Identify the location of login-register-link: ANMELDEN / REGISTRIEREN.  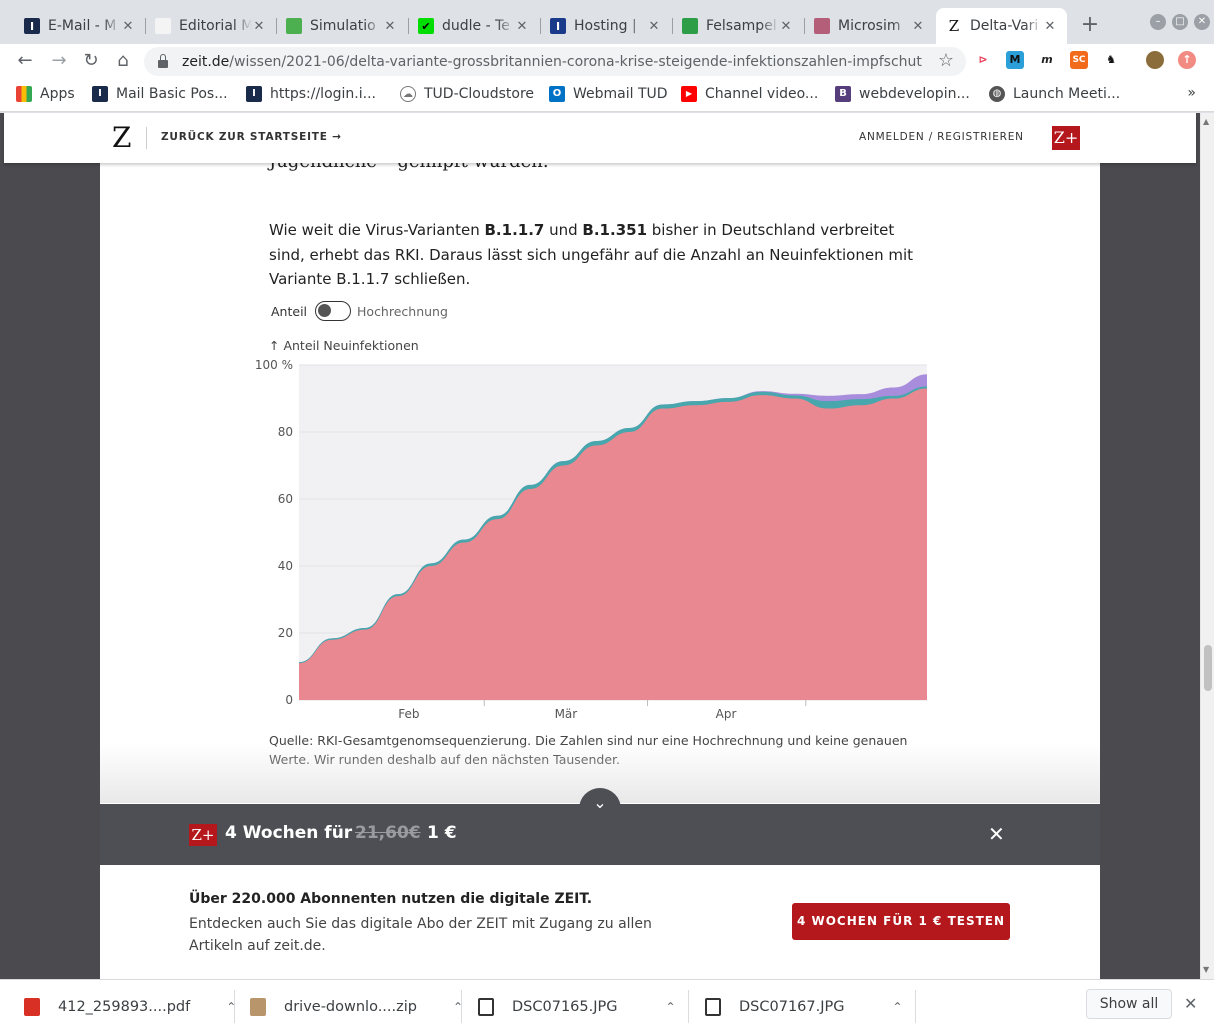
(941, 137).